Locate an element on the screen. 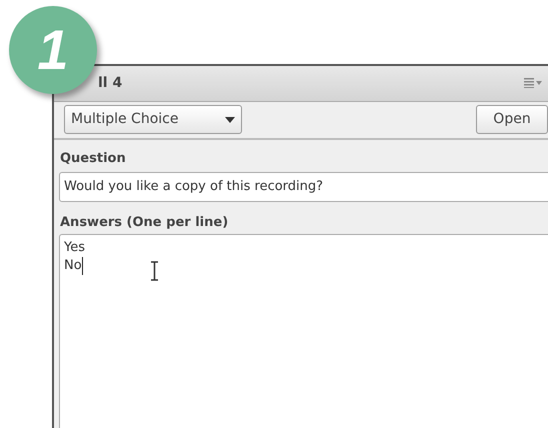 The height and width of the screenshot is (428, 548). menu-icon is located at coordinates (533, 83).